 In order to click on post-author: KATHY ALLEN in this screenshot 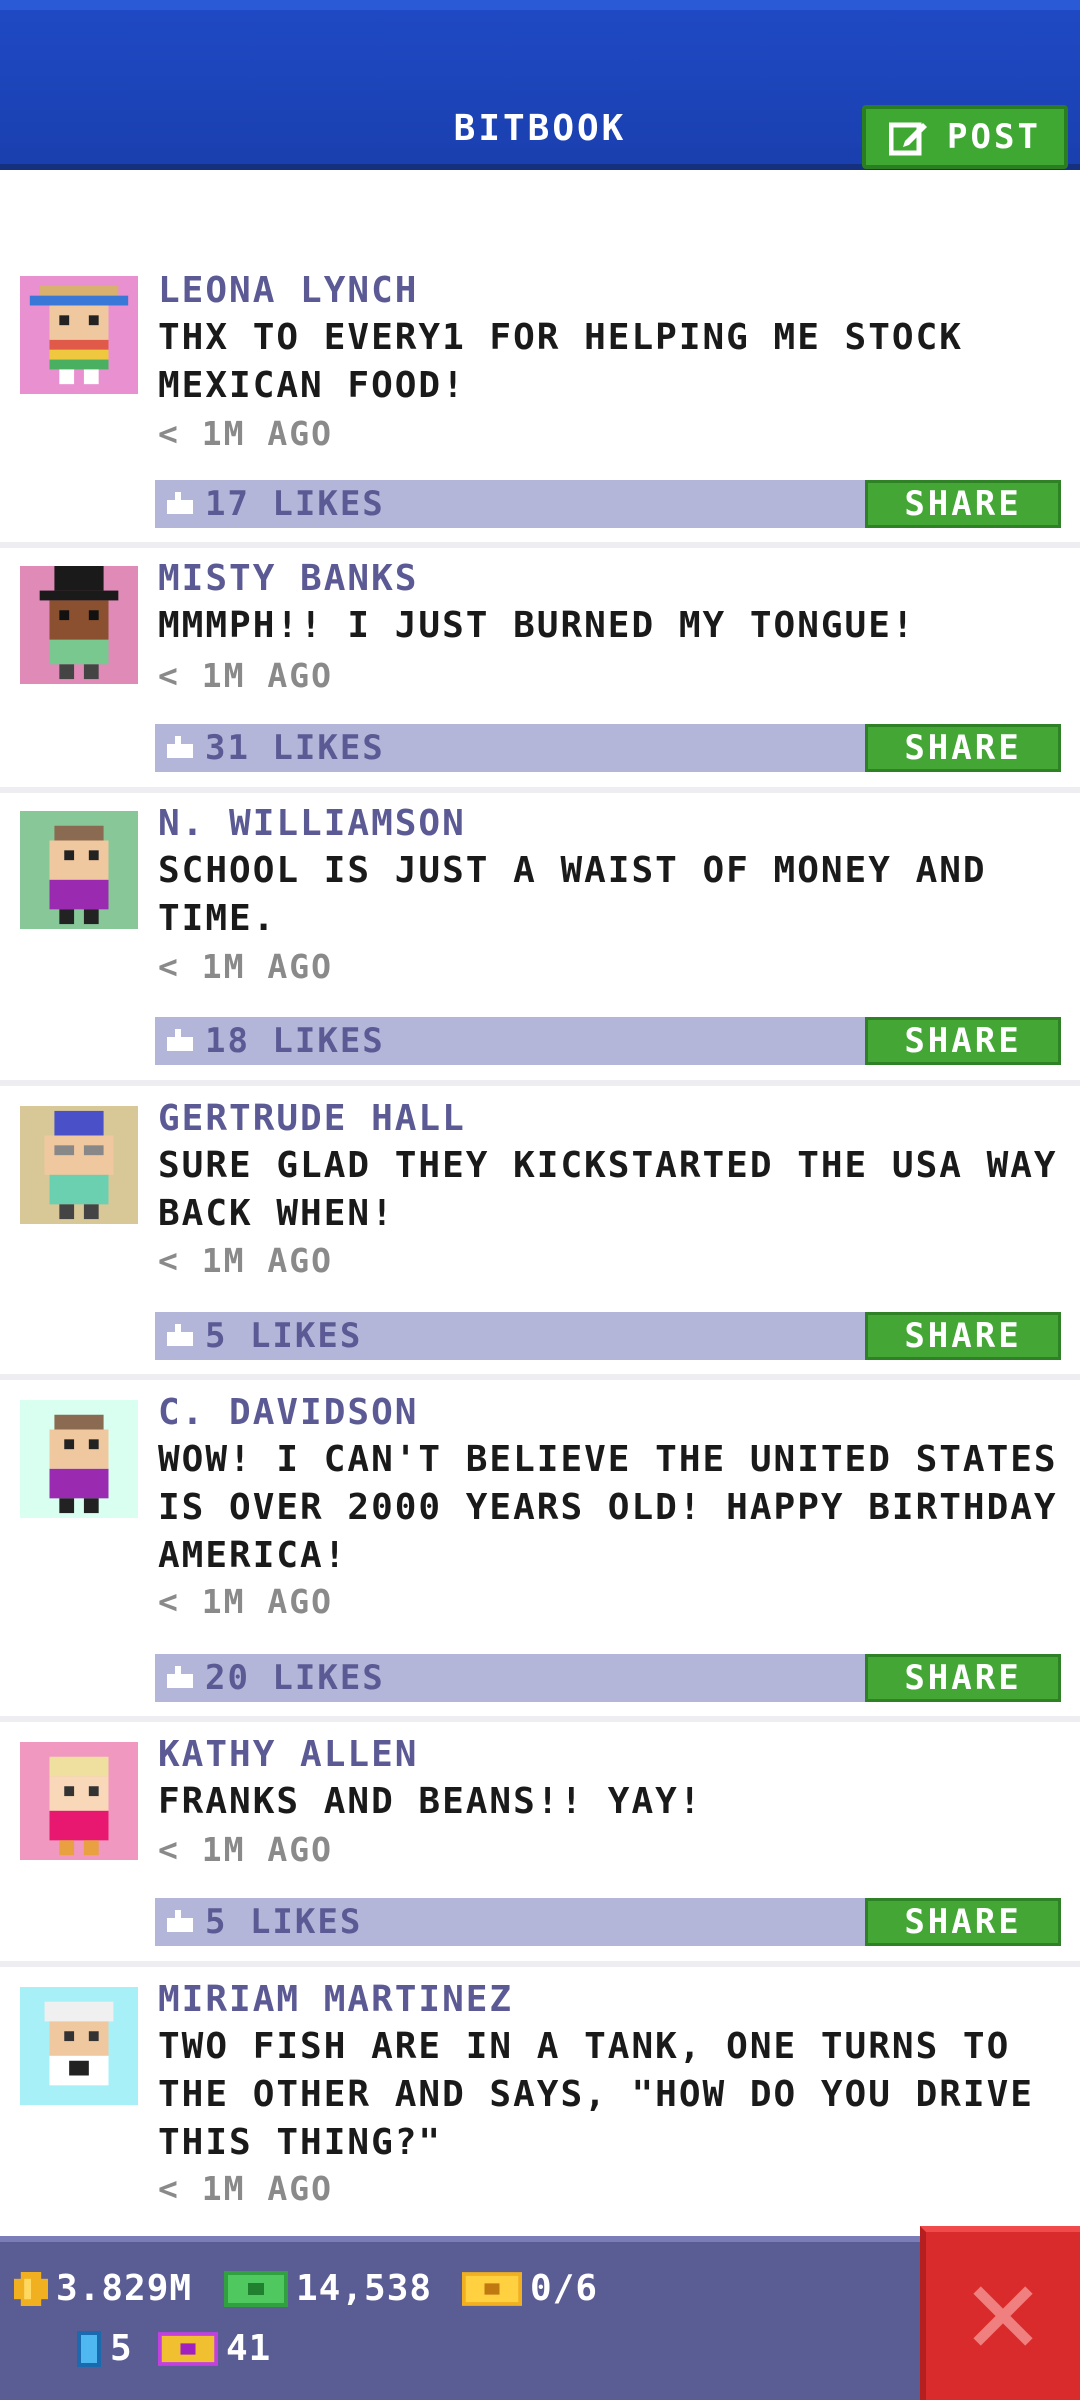, I will do `click(288, 1754)`.